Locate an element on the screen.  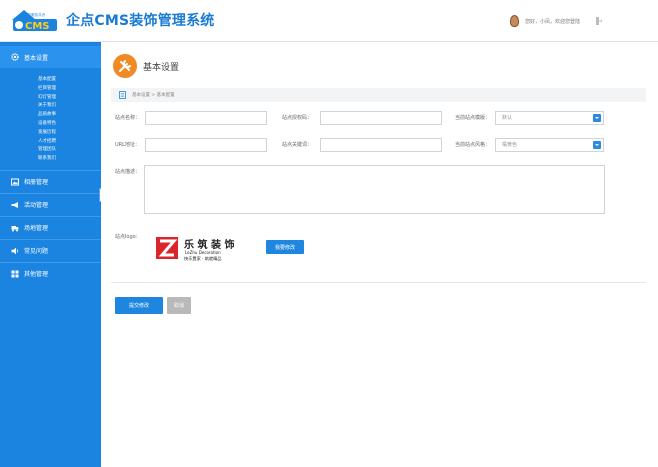
truck-icon is located at coordinates (15, 228).